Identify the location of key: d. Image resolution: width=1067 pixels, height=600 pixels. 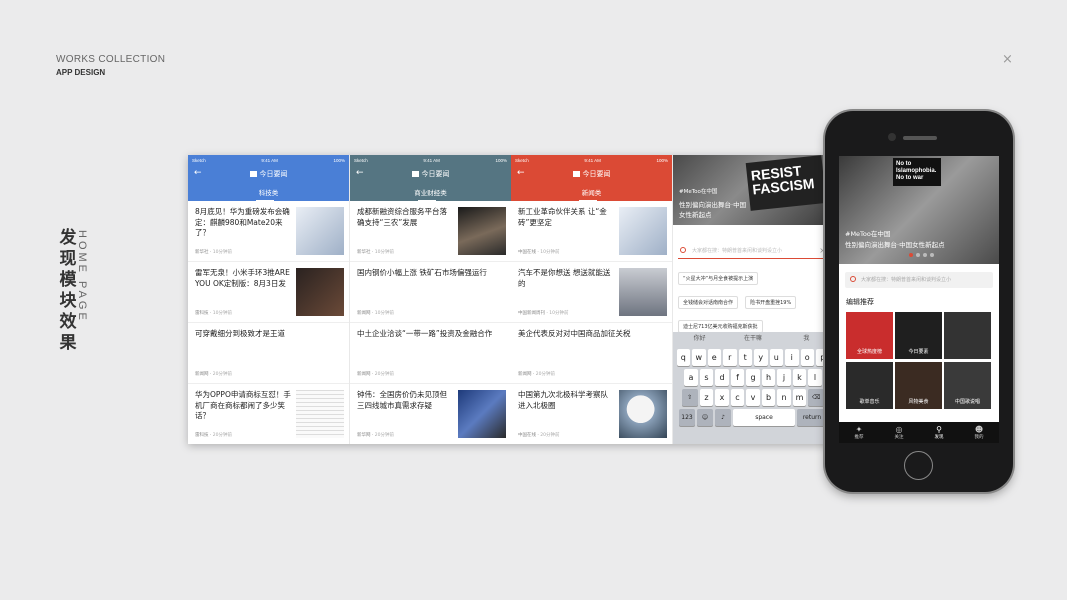
(722, 377).